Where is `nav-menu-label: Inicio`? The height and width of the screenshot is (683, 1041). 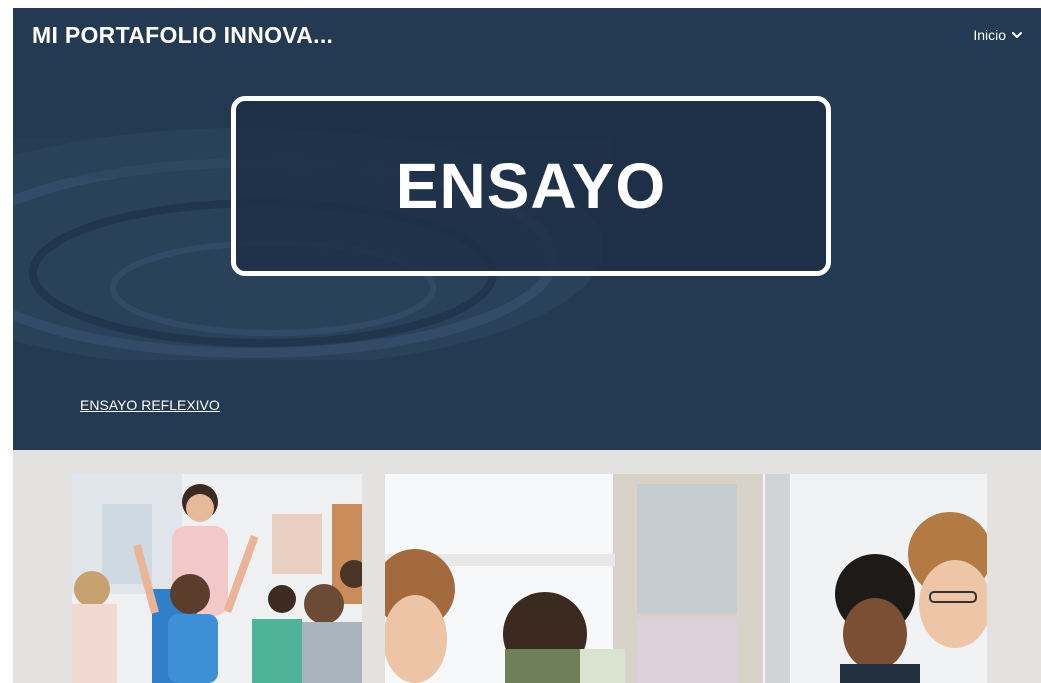
nav-menu-label: Inicio is located at coordinates (989, 35).